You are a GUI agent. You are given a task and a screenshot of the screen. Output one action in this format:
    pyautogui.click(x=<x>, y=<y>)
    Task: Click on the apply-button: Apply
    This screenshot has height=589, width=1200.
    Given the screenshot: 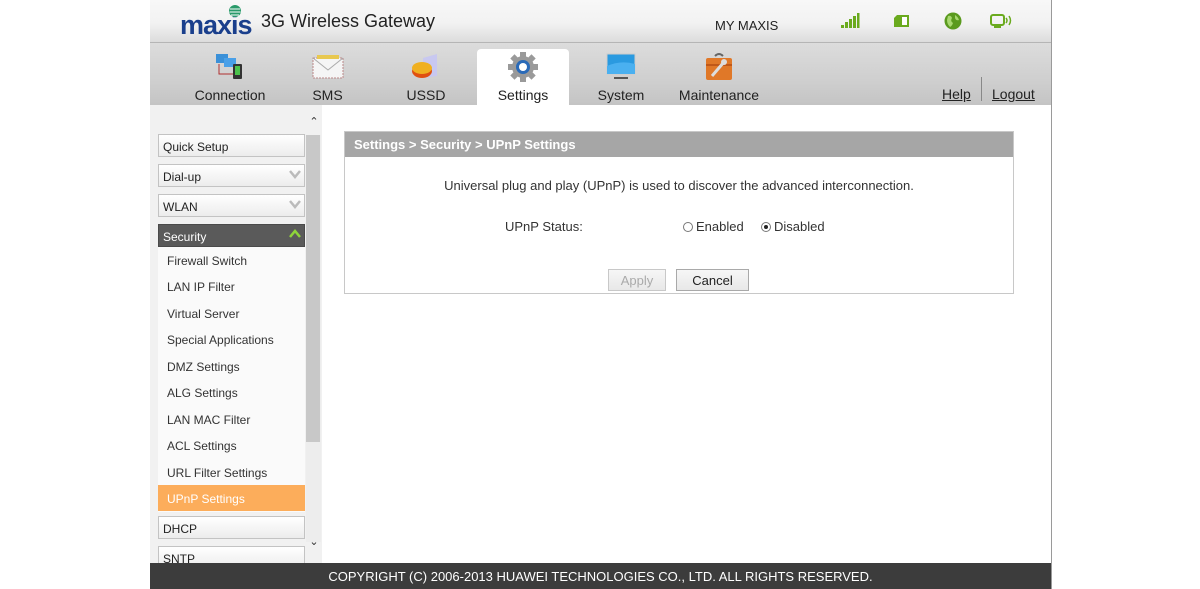 What is the action you would take?
    pyautogui.click(x=637, y=280)
    